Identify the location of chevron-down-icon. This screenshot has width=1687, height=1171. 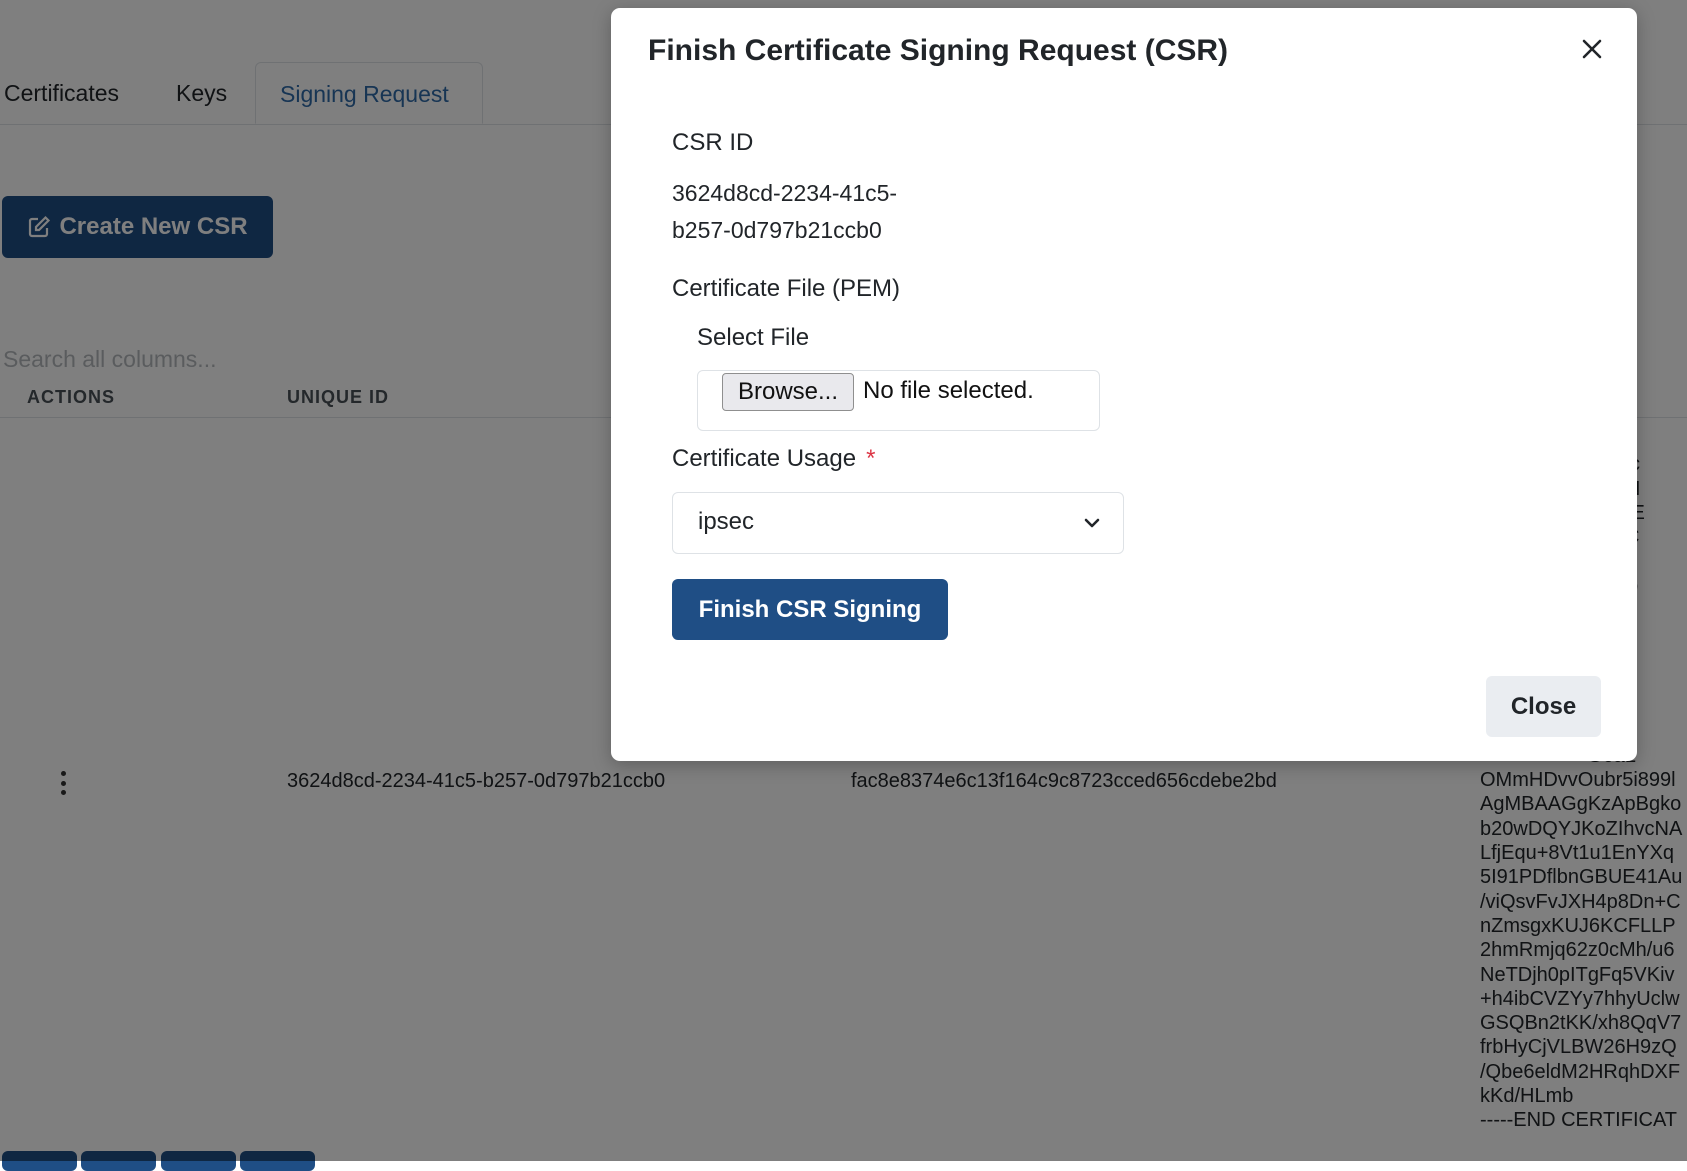
(1092, 523).